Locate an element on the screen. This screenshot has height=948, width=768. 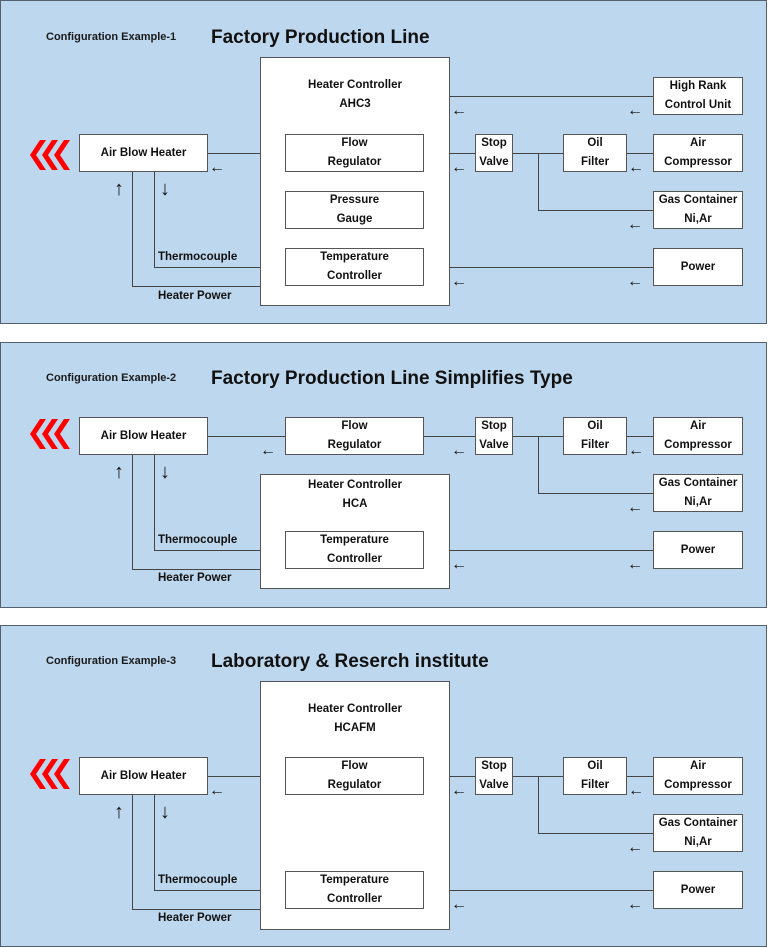
controller-label: Heater Controller AHC3 is located at coordinates (355, 94).